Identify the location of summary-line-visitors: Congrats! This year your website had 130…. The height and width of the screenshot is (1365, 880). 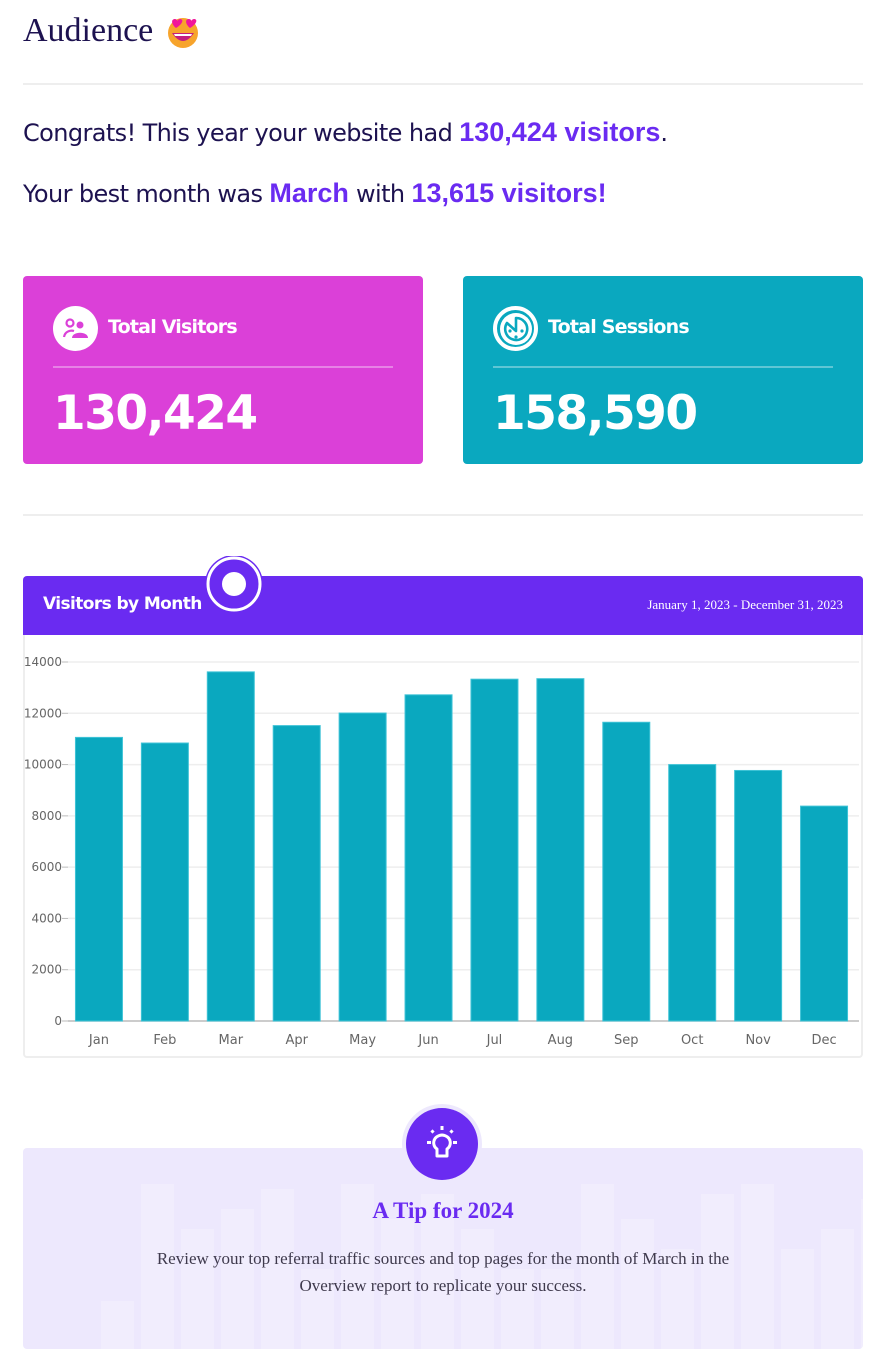
(345, 132).